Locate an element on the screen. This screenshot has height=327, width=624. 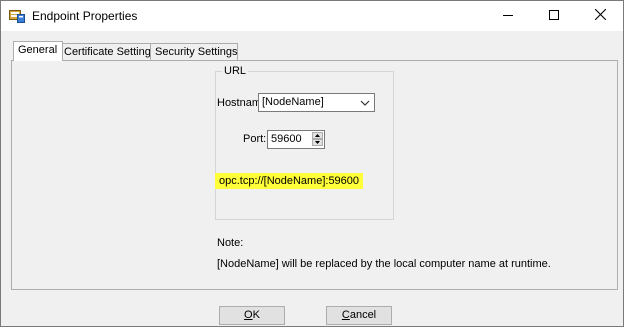
hostname-value: [NodeName] is located at coordinates (293, 102).